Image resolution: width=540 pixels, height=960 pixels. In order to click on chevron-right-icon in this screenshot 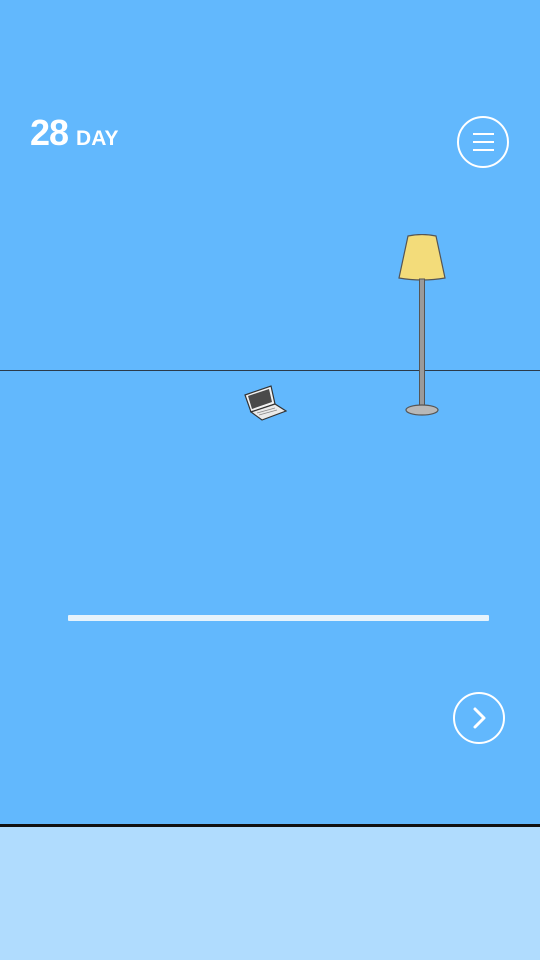, I will do `click(479, 718)`.